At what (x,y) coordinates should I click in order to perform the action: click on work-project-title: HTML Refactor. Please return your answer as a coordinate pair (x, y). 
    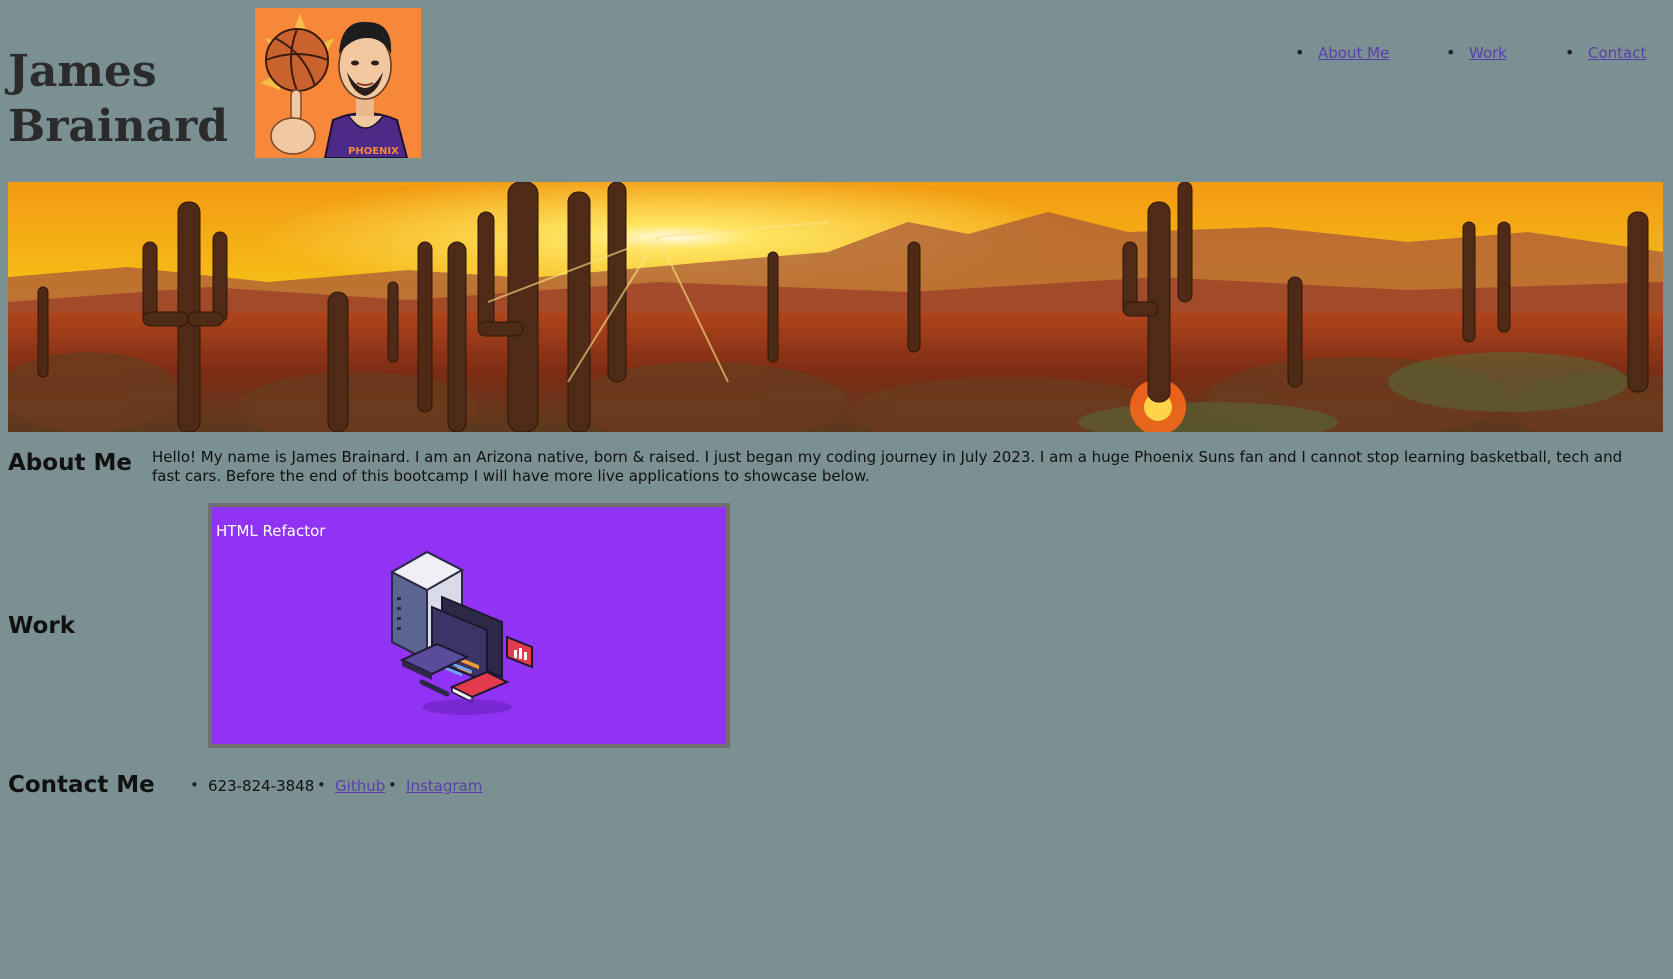
    Looking at the image, I should click on (271, 531).